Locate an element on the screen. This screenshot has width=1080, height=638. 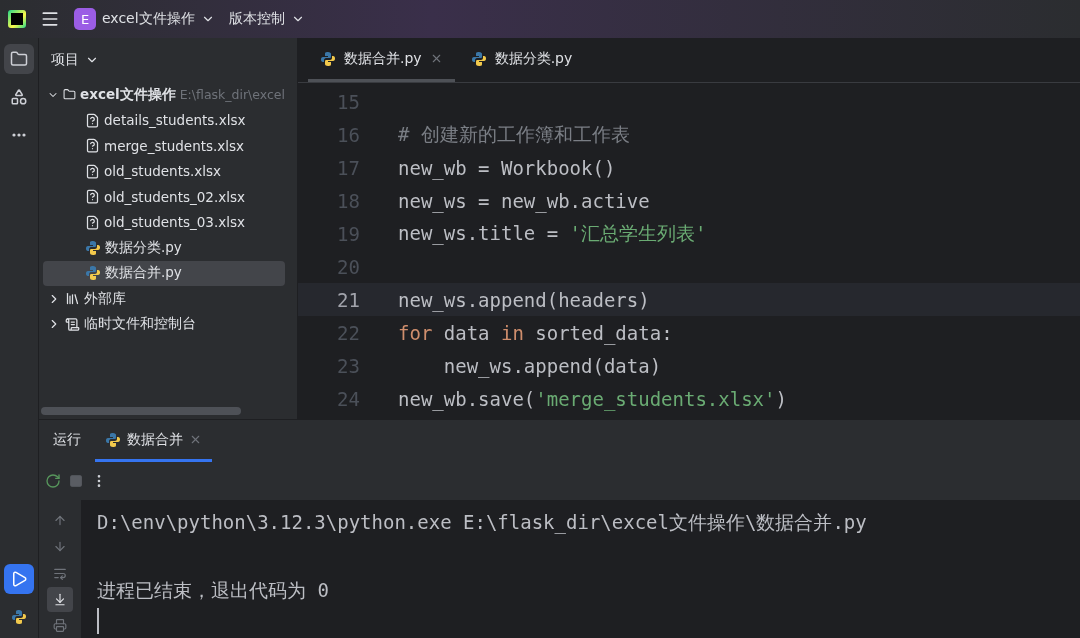
close-icon is located at coordinates (195, 439).